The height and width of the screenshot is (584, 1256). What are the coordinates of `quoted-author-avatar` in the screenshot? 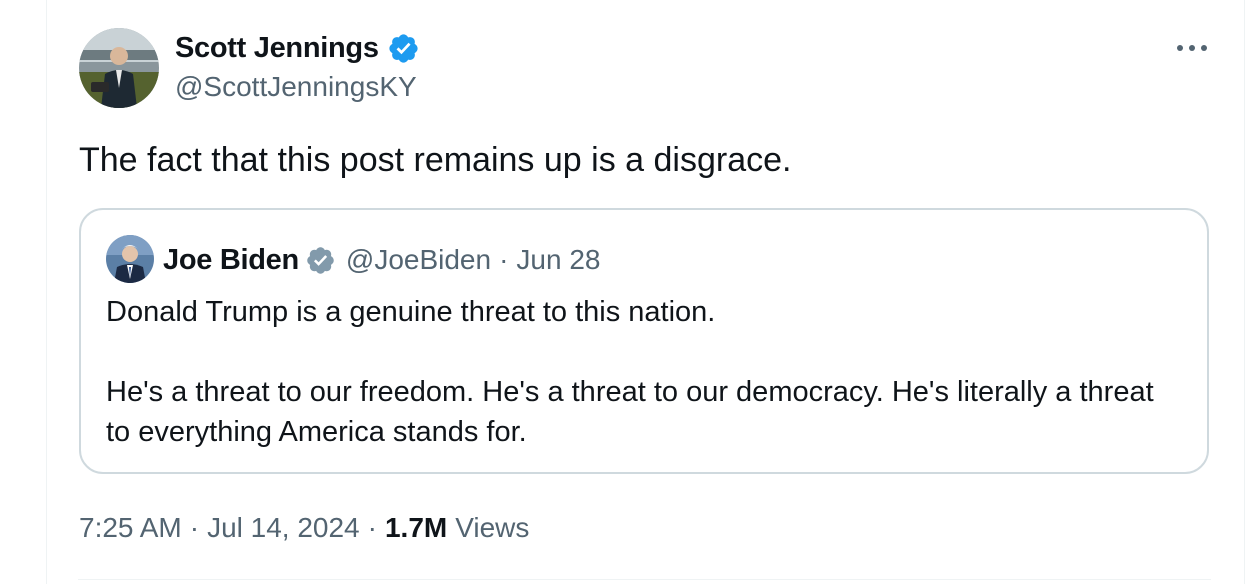 It's located at (130, 259).